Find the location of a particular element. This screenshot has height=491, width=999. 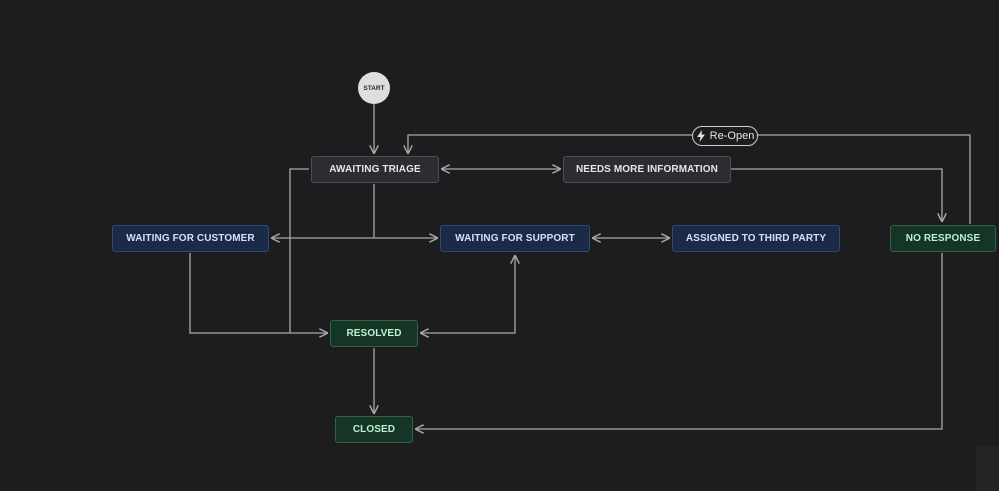

edge-needs-info-to-no-response is located at coordinates (836, 194).